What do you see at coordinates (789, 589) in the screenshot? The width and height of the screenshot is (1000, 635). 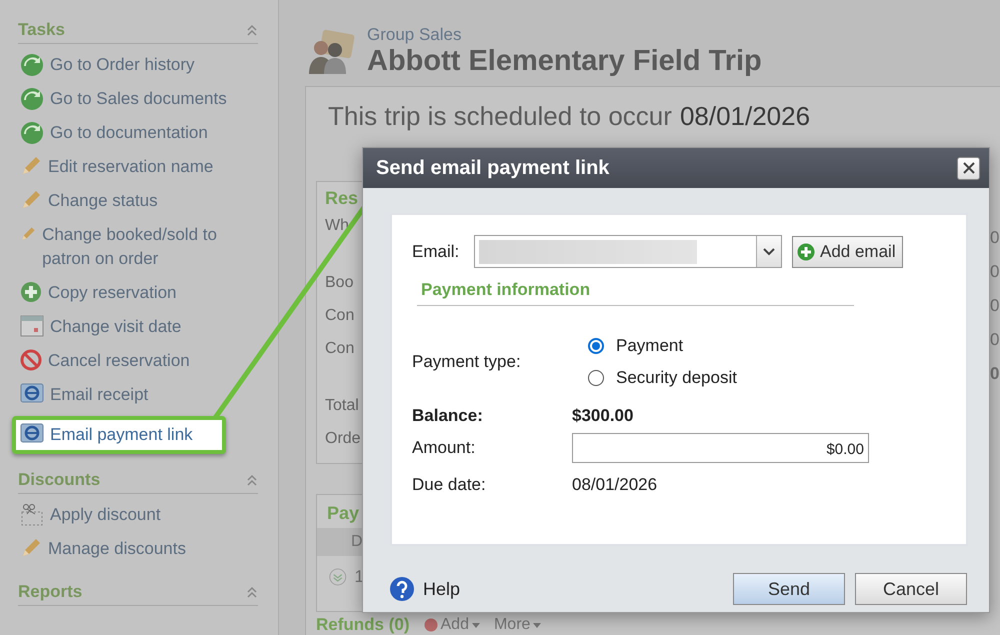 I see `send-button: Send` at bounding box center [789, 589].